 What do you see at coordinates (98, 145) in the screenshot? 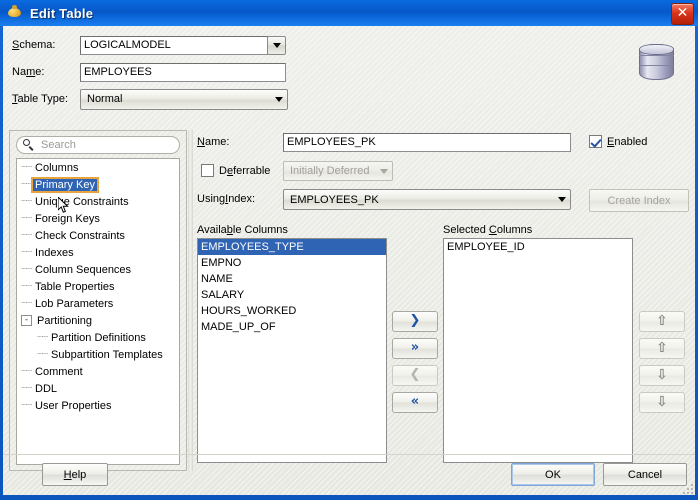
I see `search-input: Search` at bounding box center [98, 145].